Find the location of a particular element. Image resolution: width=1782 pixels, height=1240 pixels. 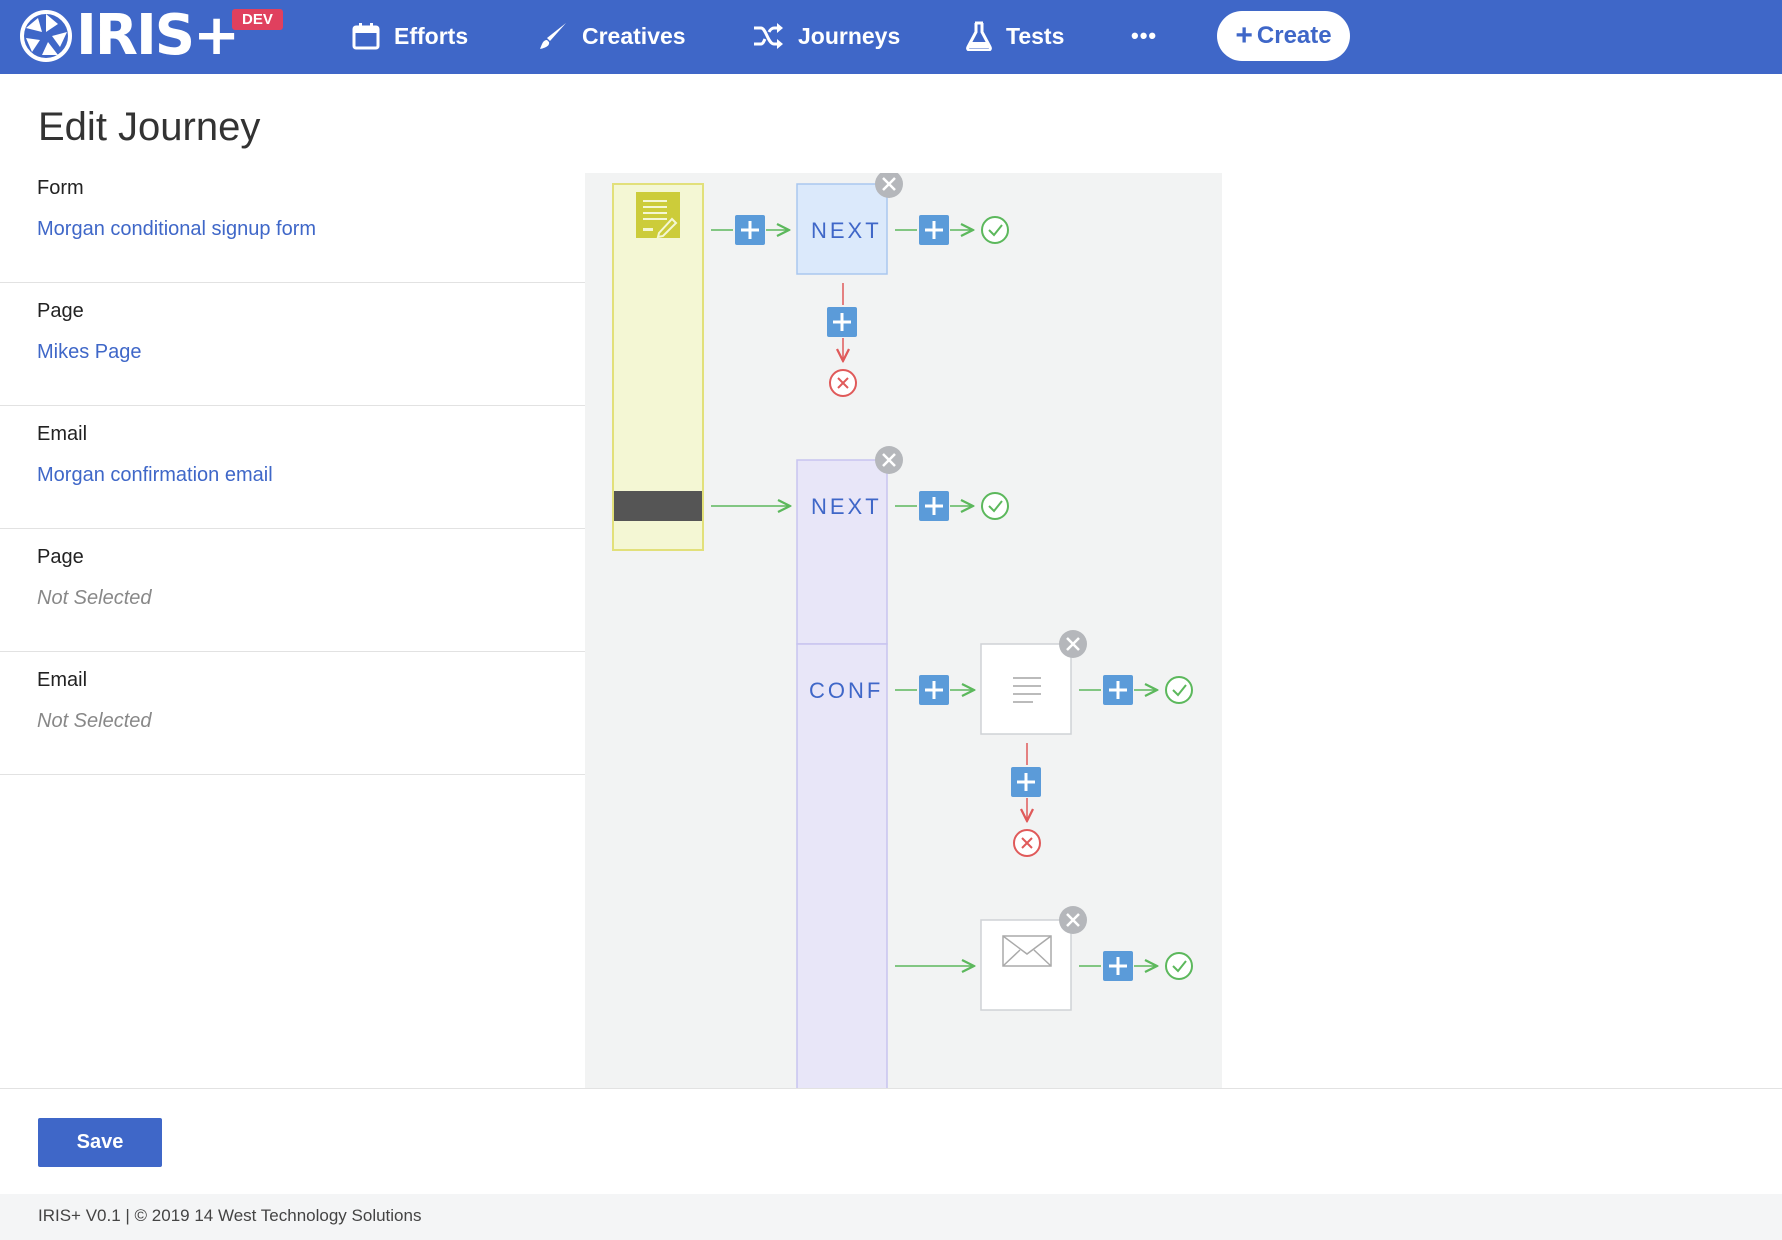

step-item: Email Not Selected is located at coordinates (292, 713).